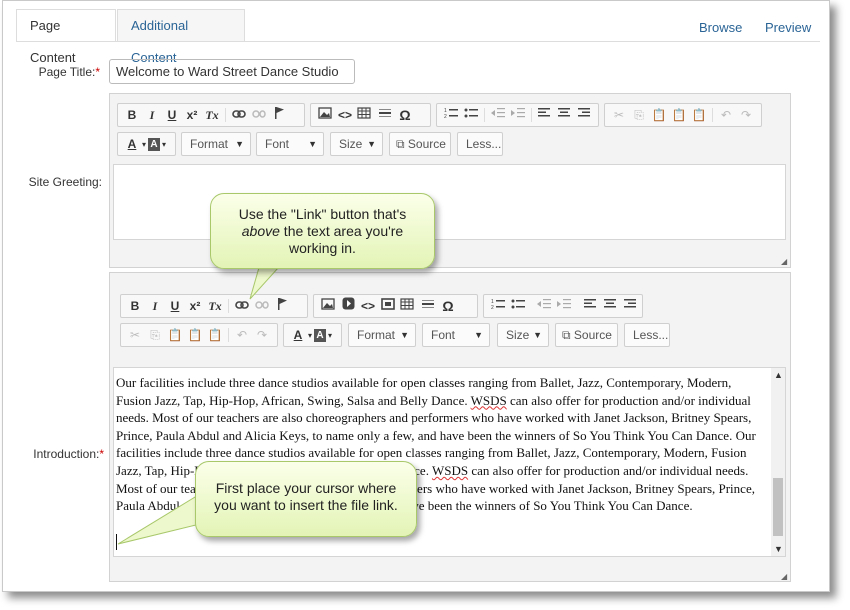 The width and height of the screenshot is (850, 610). I want to click on color-group: A ▾ A ▾, so click(146, 144).